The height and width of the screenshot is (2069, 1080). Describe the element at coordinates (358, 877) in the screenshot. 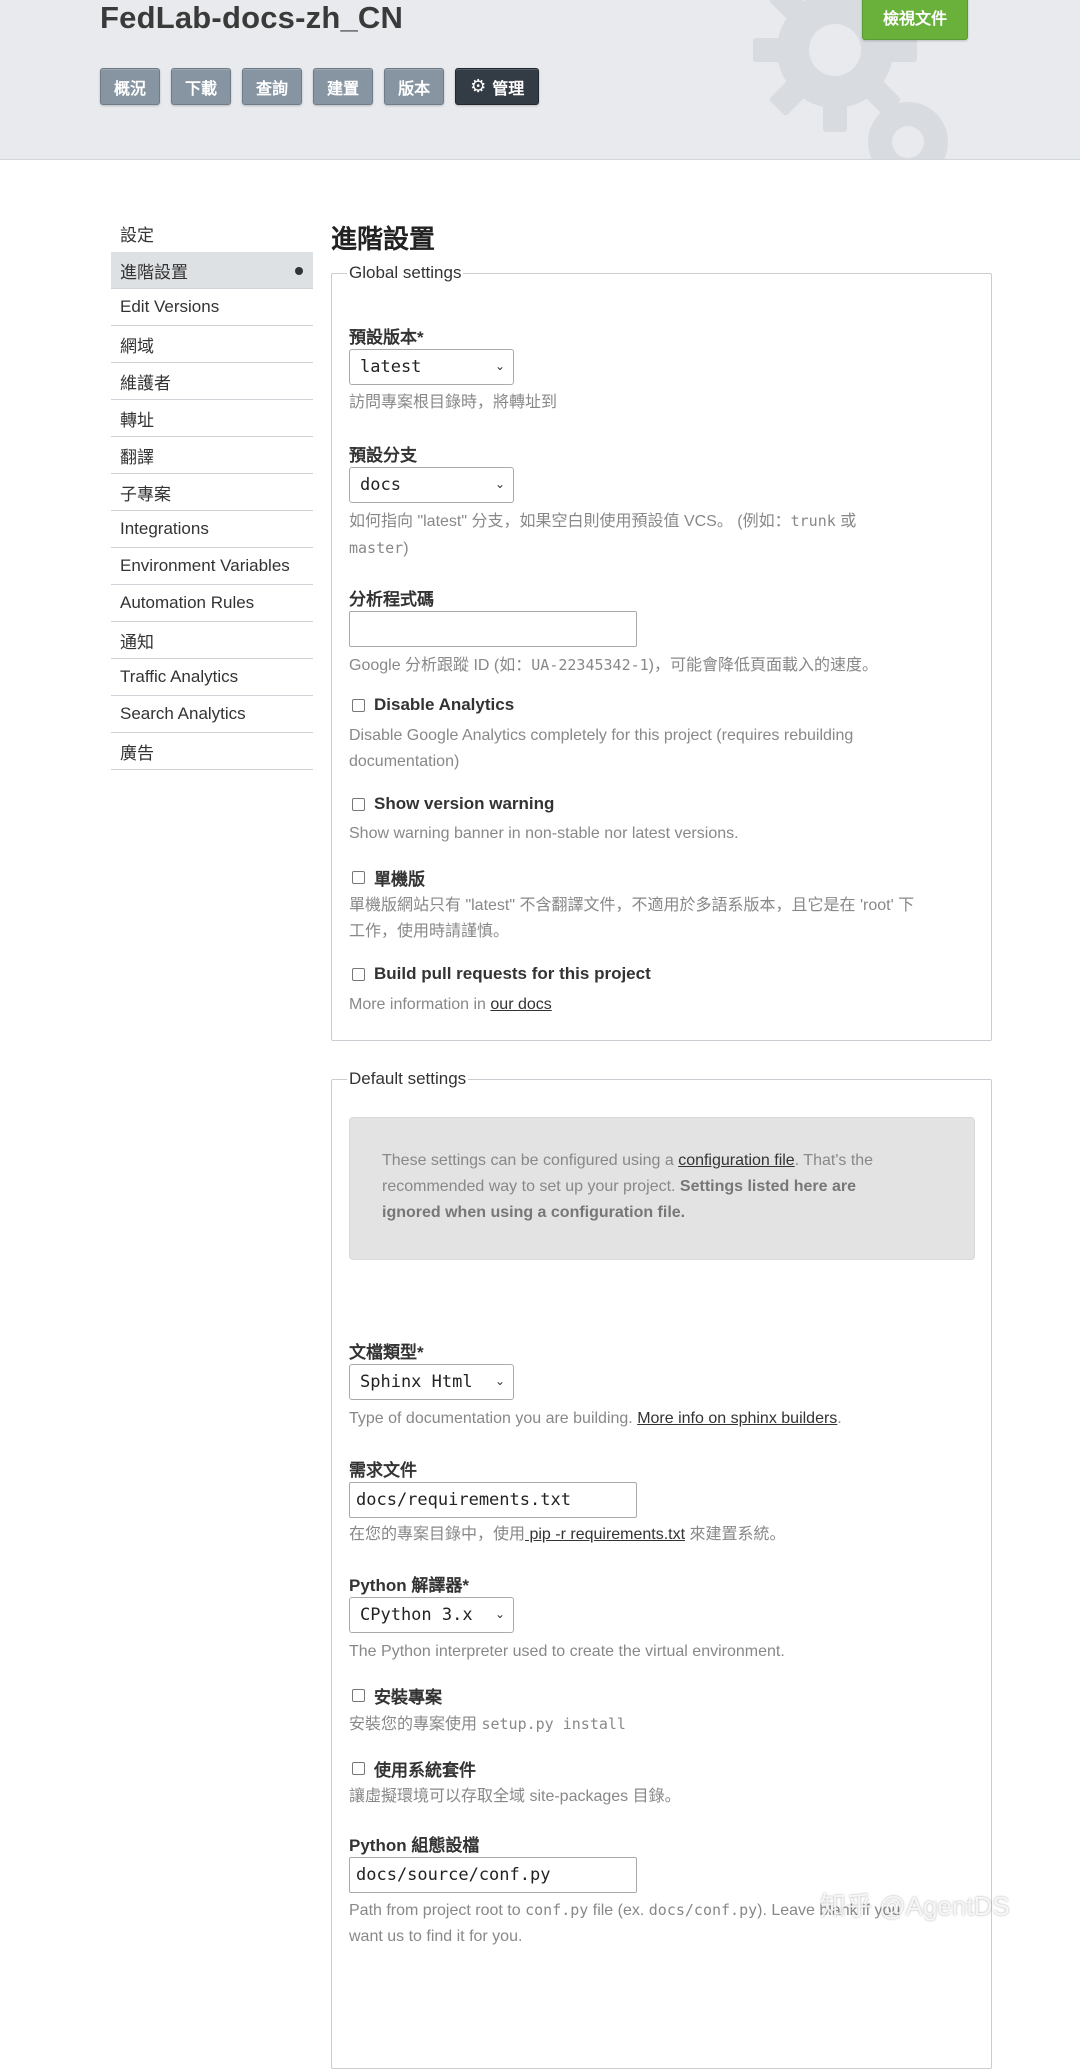

I see `single-version-checkbox` at that location.